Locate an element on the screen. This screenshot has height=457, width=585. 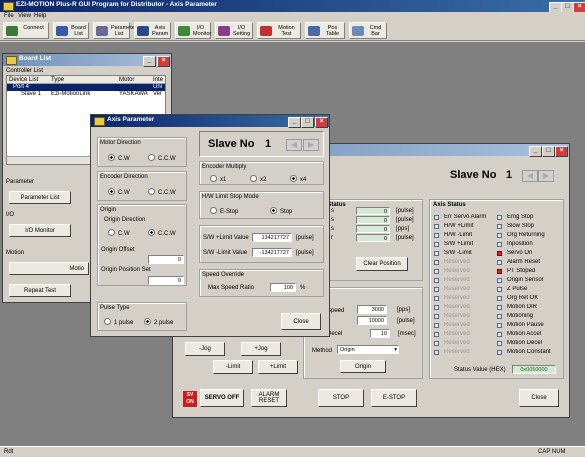
toolbar-button-board-list: Board List is located at coordinates (71, 30).